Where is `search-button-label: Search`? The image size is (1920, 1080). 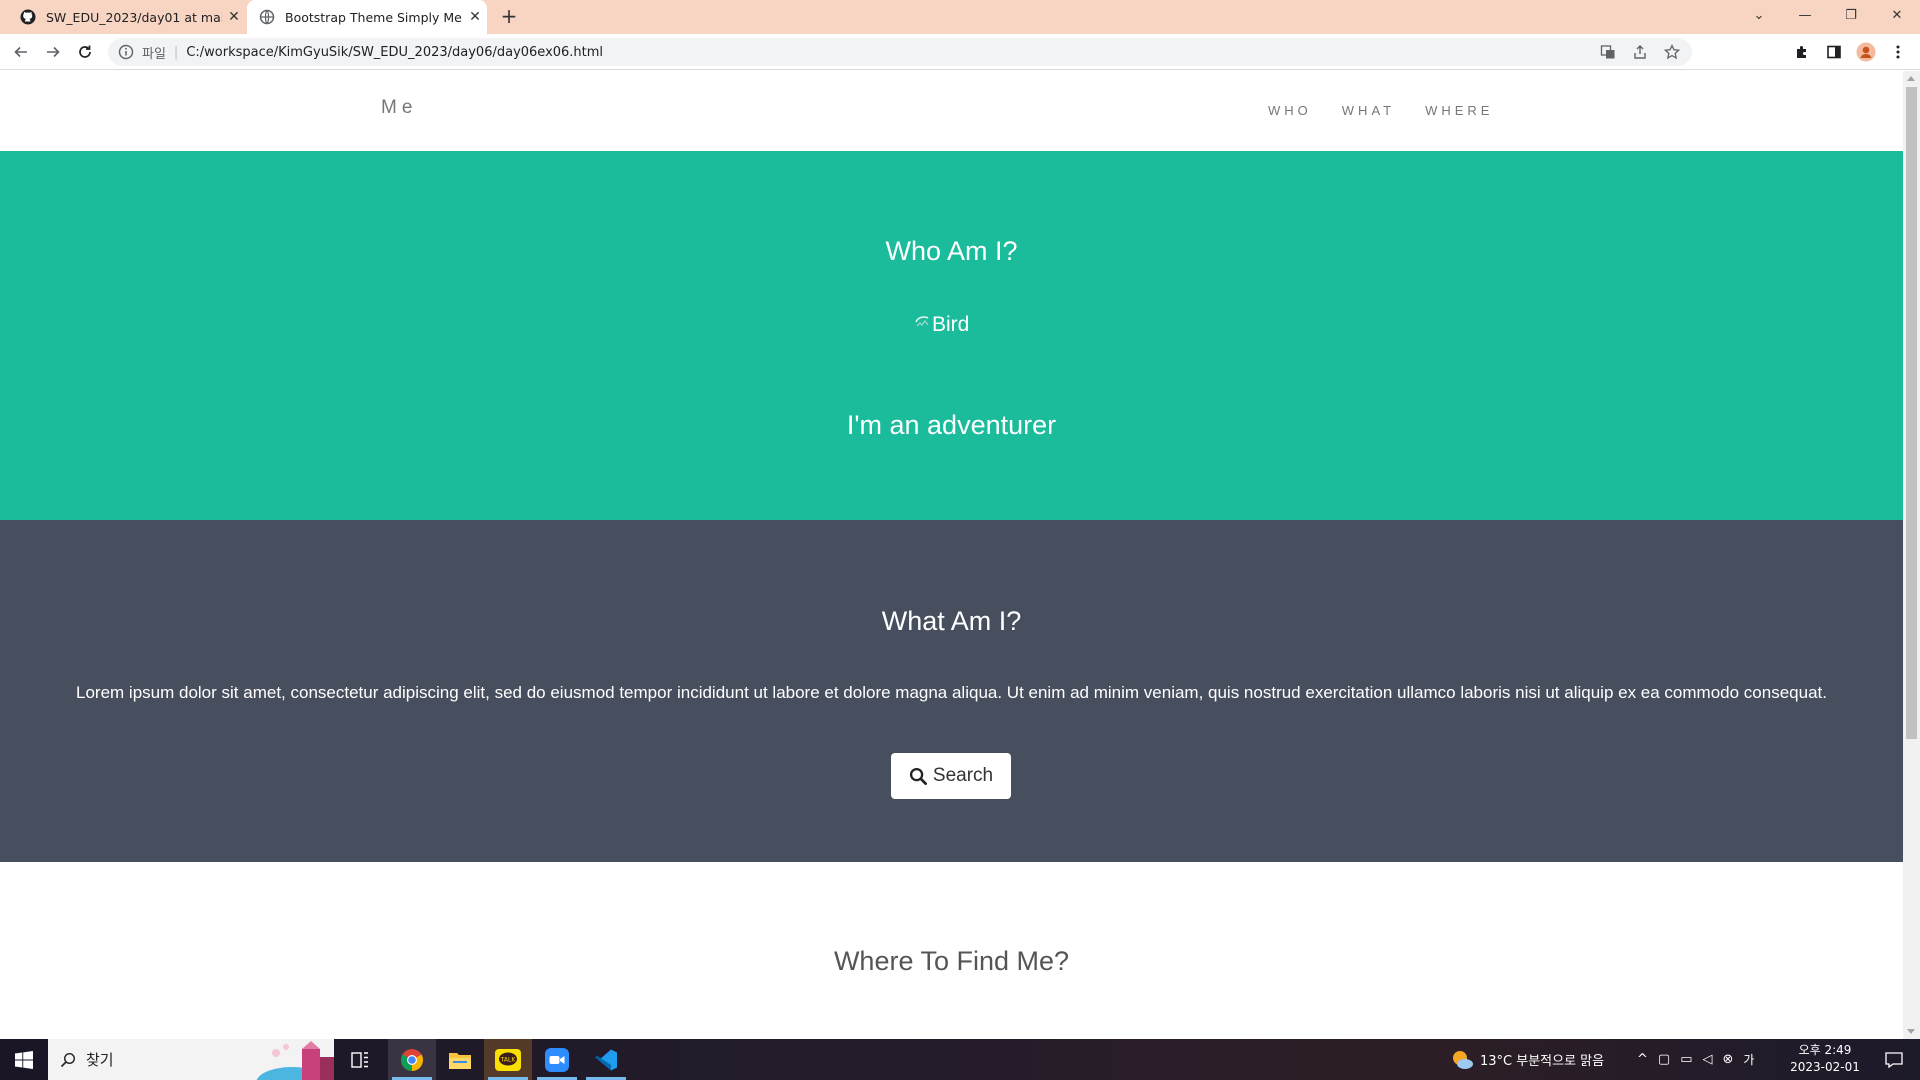
search-button-label: Search is located at coordinates (963, 775).